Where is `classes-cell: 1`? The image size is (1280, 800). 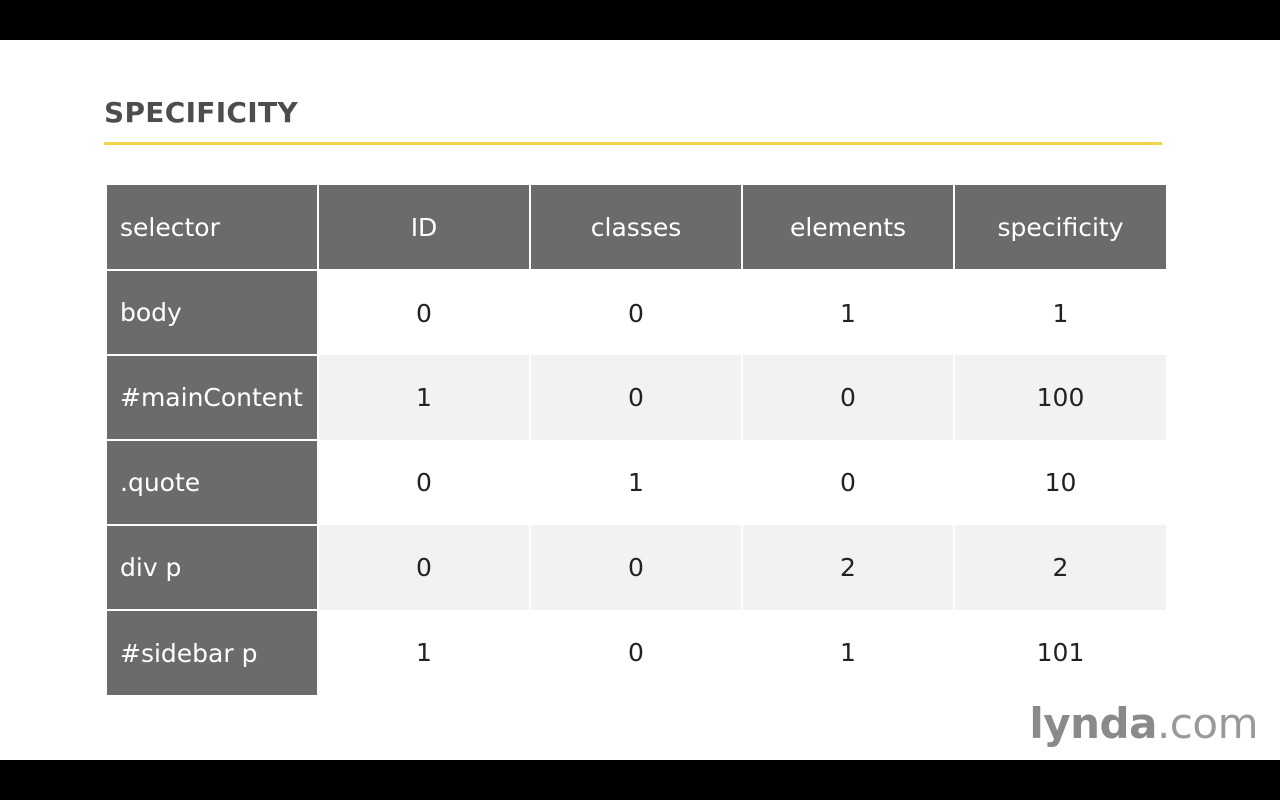
classes-cell: 1 is located at coordinates (636, 482).